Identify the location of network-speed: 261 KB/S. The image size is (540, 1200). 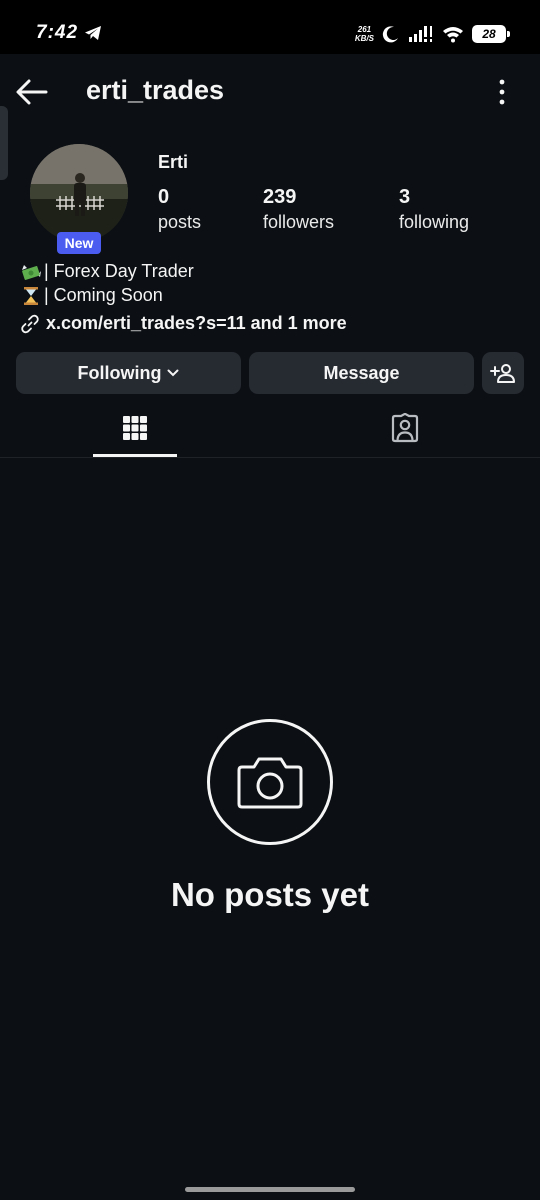
(364, 34).